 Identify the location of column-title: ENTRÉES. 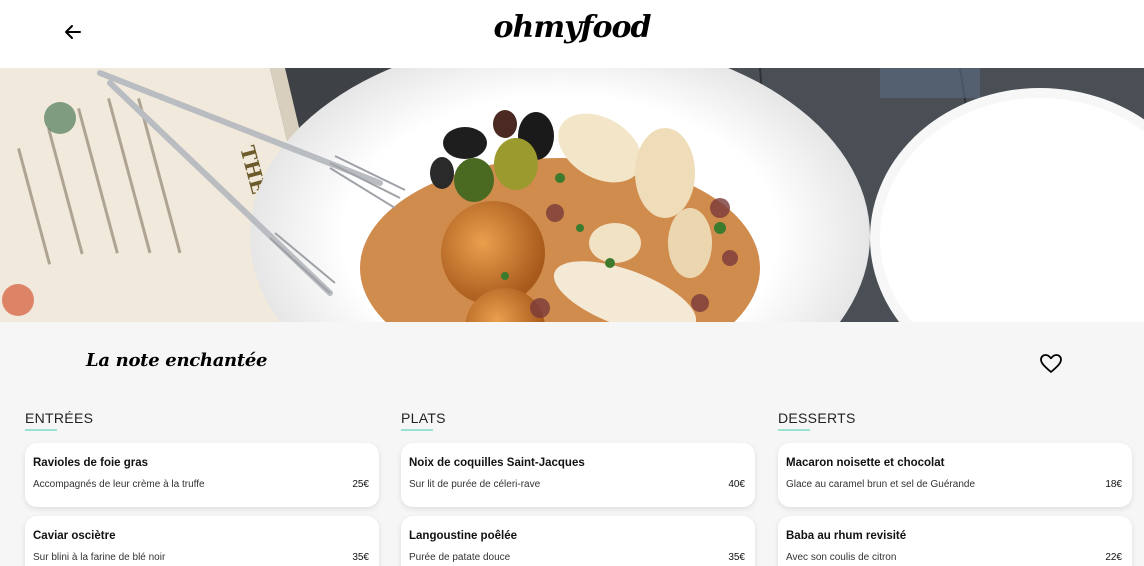
(59, 418).